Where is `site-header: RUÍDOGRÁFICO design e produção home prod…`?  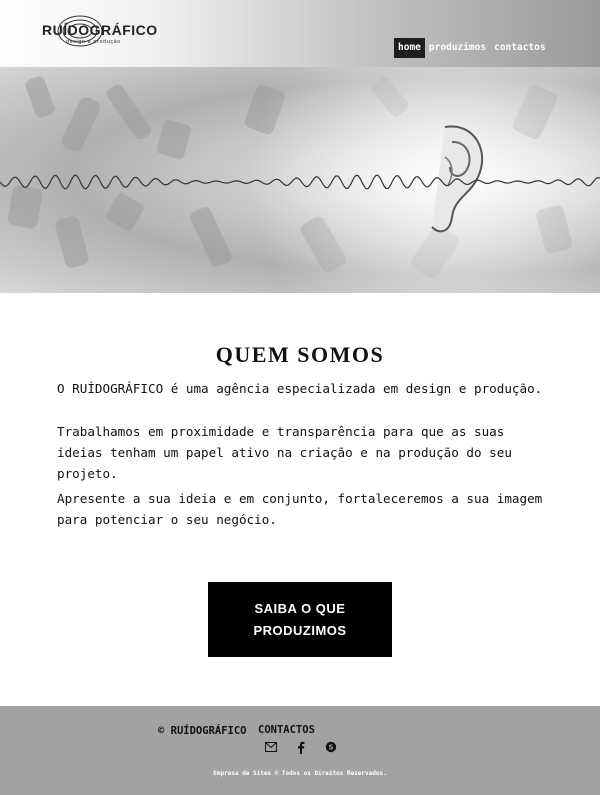 site-header: RUÍDOGRÁFICO design e produção home prod… is located at coordinates (300, 33).